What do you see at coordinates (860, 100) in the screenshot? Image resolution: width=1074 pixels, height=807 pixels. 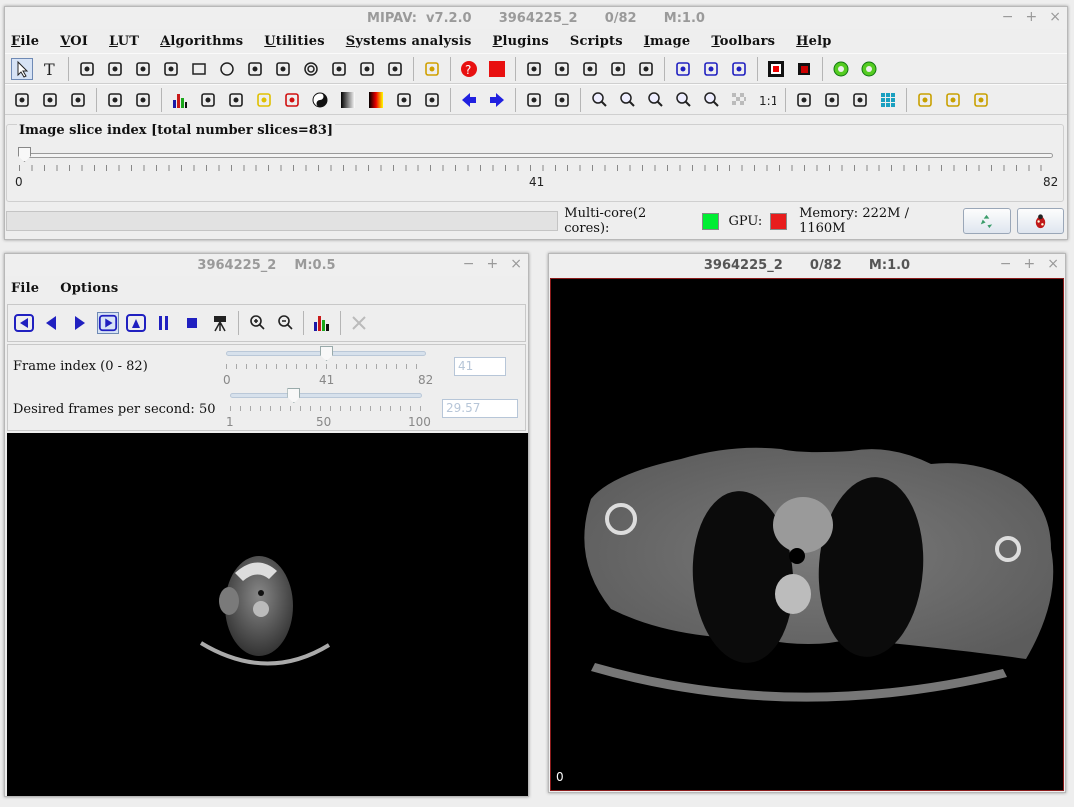 I see `skull-icon` at bounding box center [860, 100].